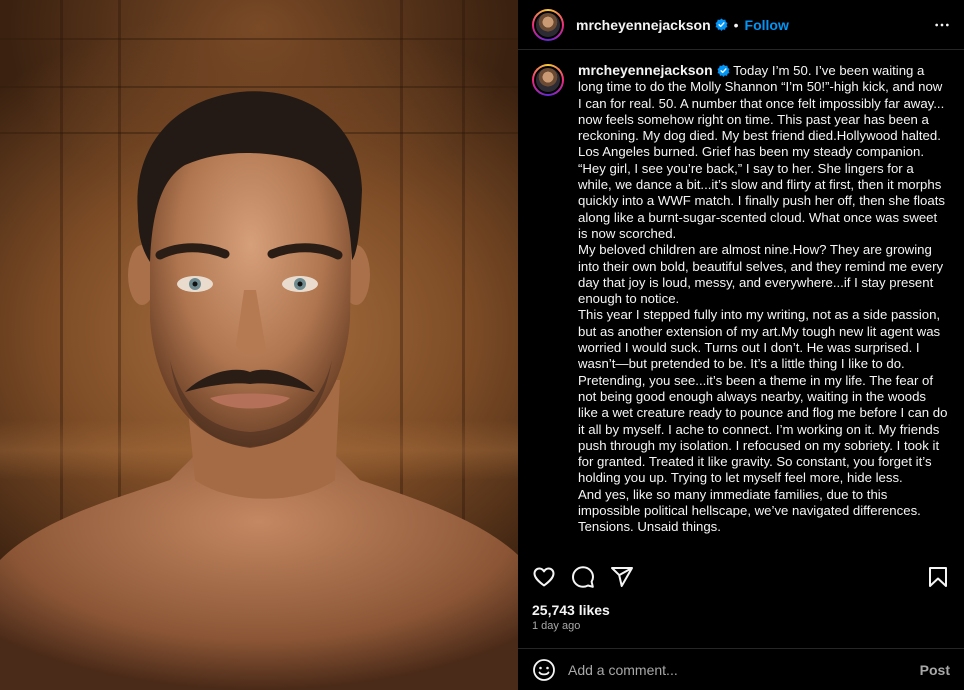 The width and height of the screenshot is (964, 690). I want to click on avatar, so click(548, 24).